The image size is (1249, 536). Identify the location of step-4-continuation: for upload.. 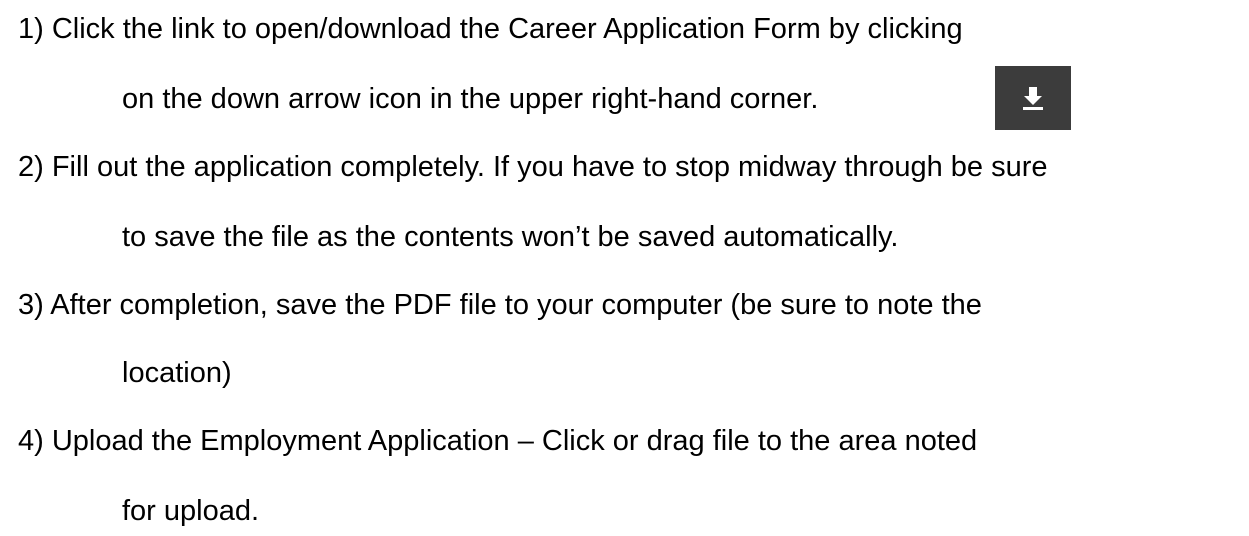
(191, 511).